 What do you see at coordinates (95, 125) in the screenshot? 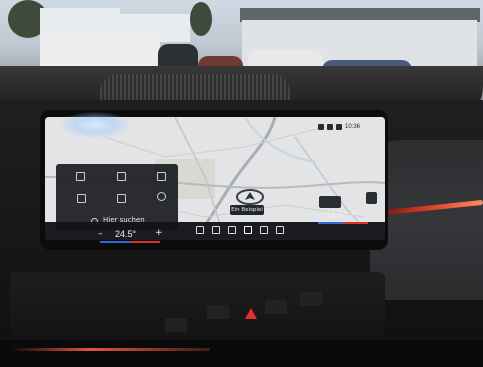
I see `screen-glare` at bounding box center [95, 125].